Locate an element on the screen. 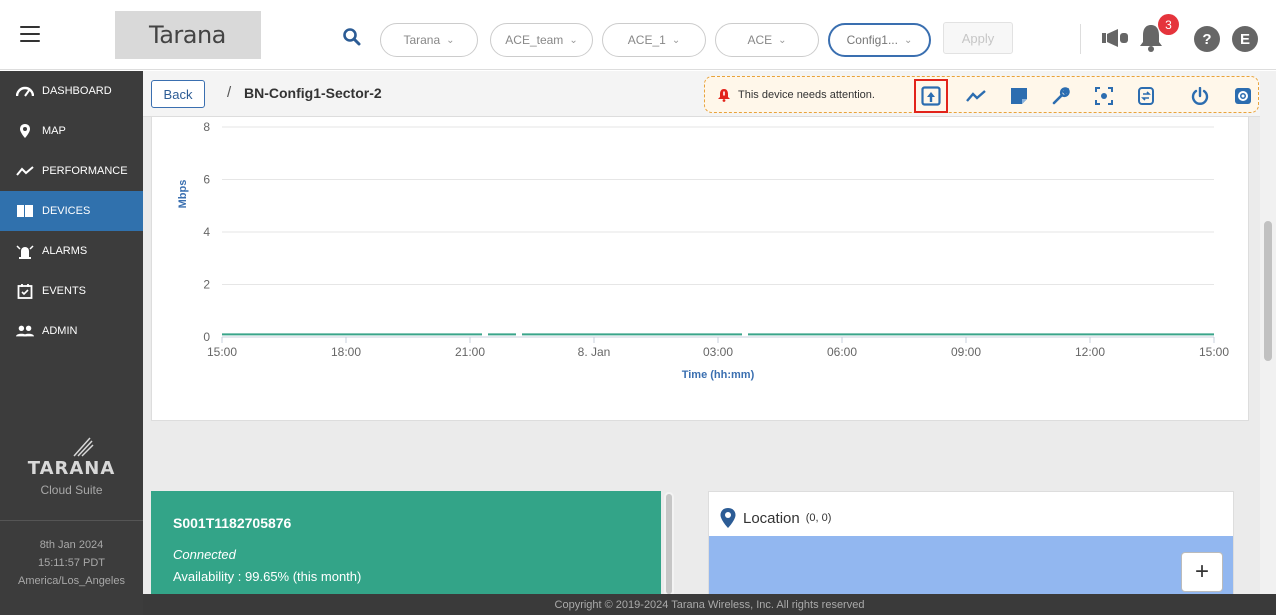  sidebar-item-label: PERFORMANCE is located at coordinates (85, 171).